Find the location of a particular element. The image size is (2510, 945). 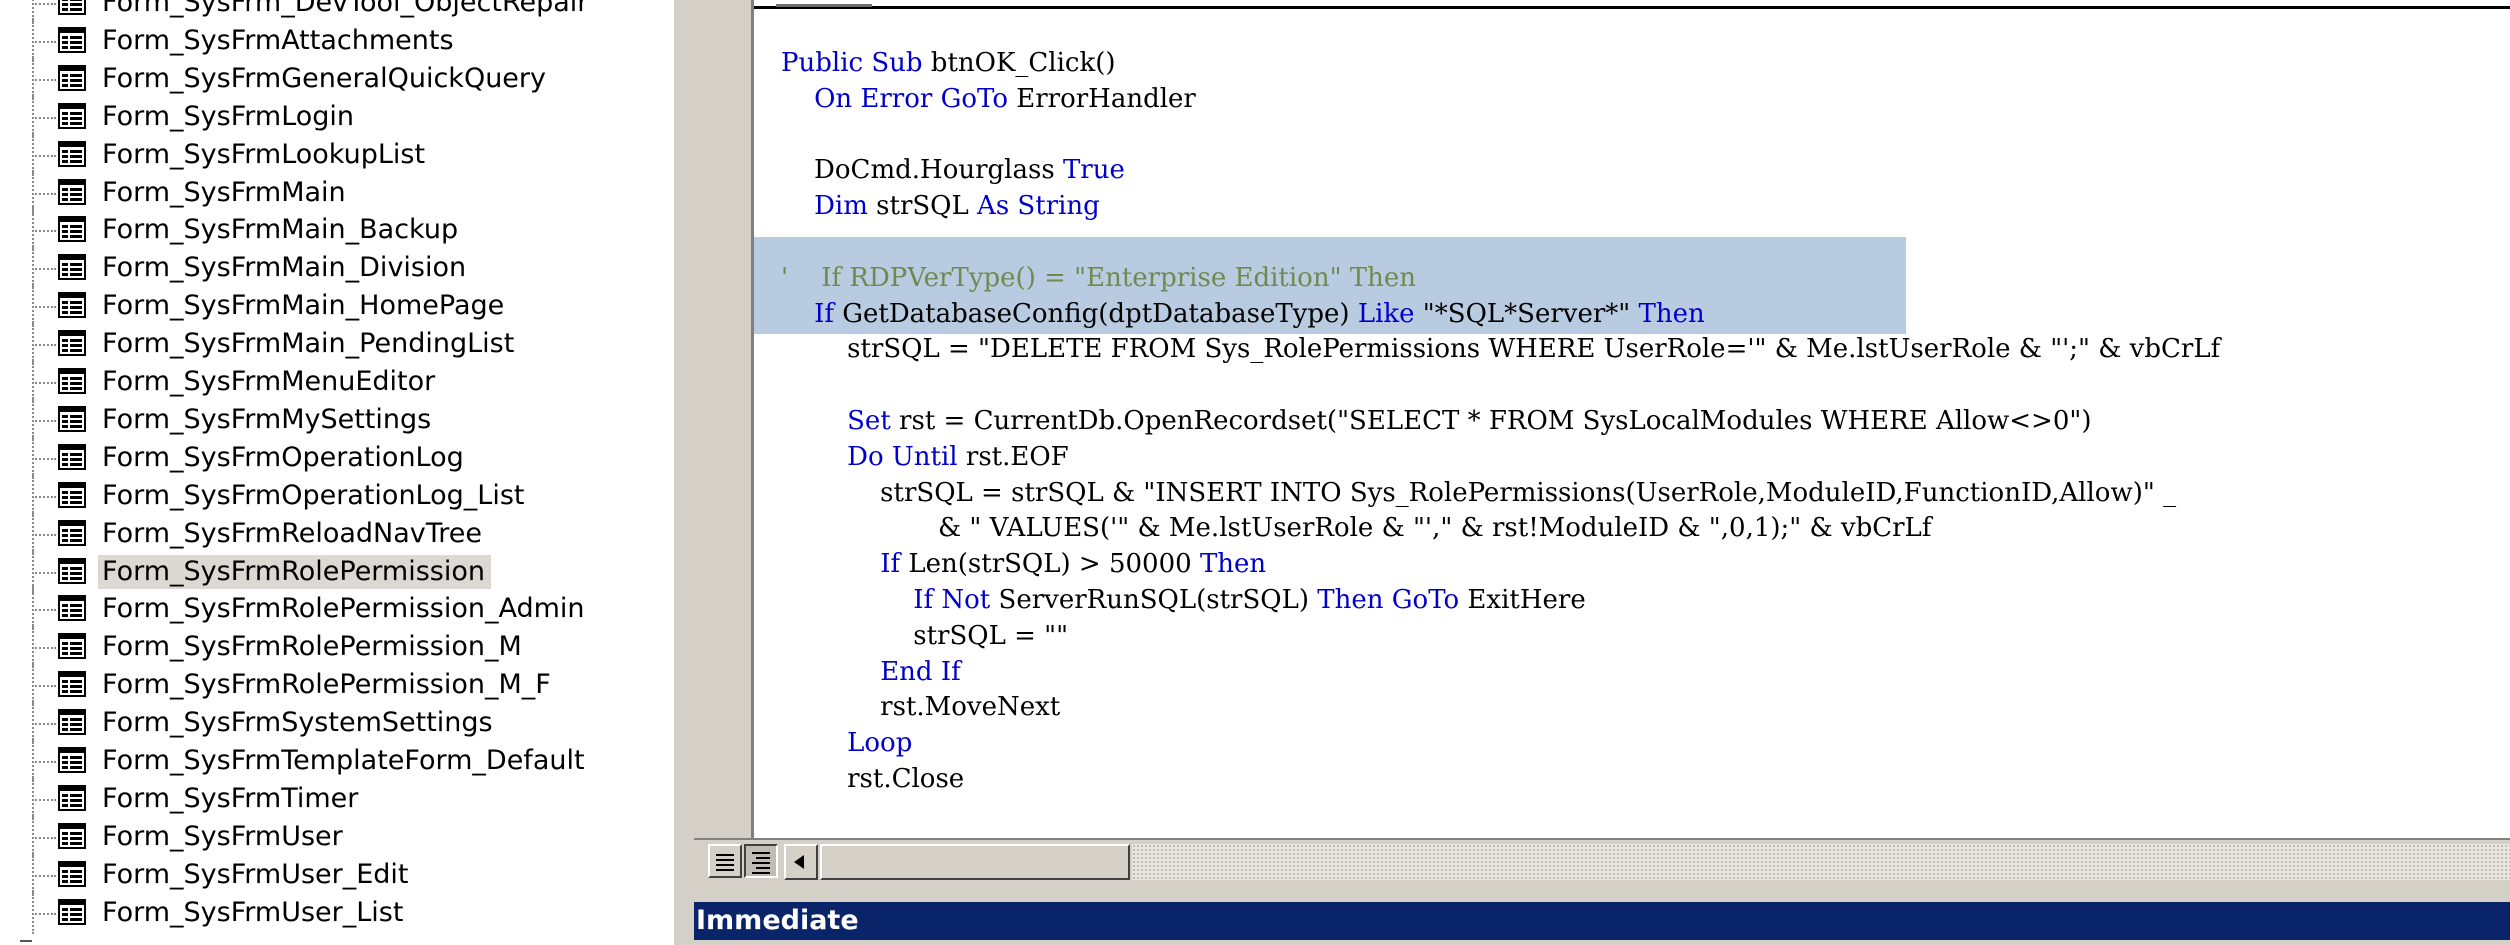

tree-item-label: Form_SysFrmReloadNavTree is located at coordinates (292, 533).